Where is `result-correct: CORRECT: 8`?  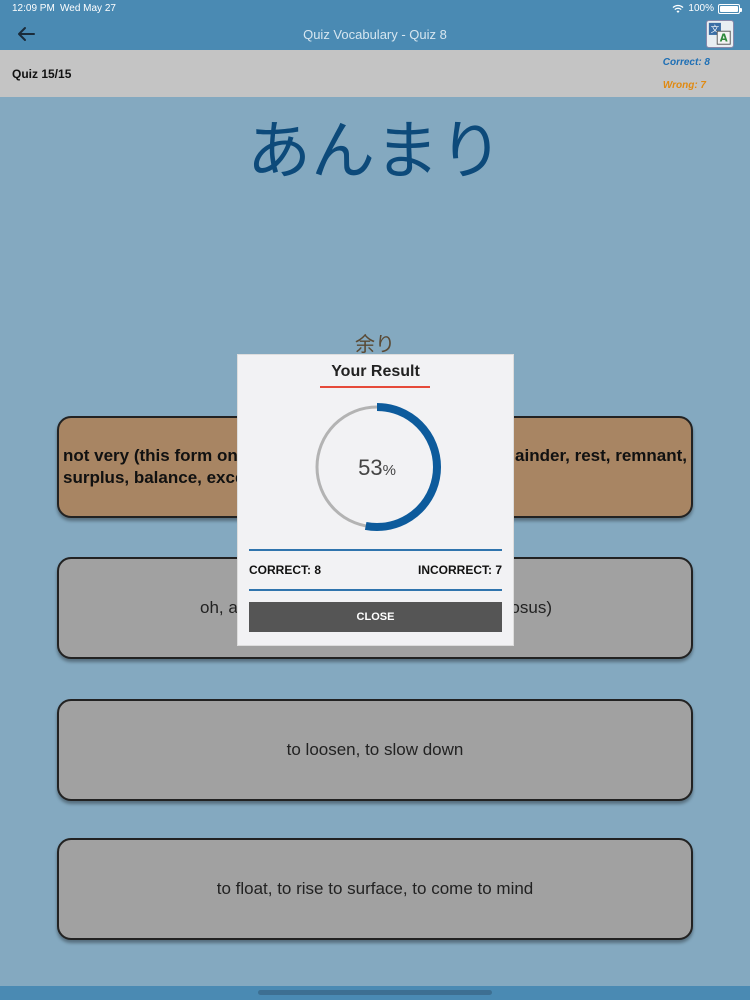 result-correct: CORRECT: 8 is located at coordinates (285, 570).